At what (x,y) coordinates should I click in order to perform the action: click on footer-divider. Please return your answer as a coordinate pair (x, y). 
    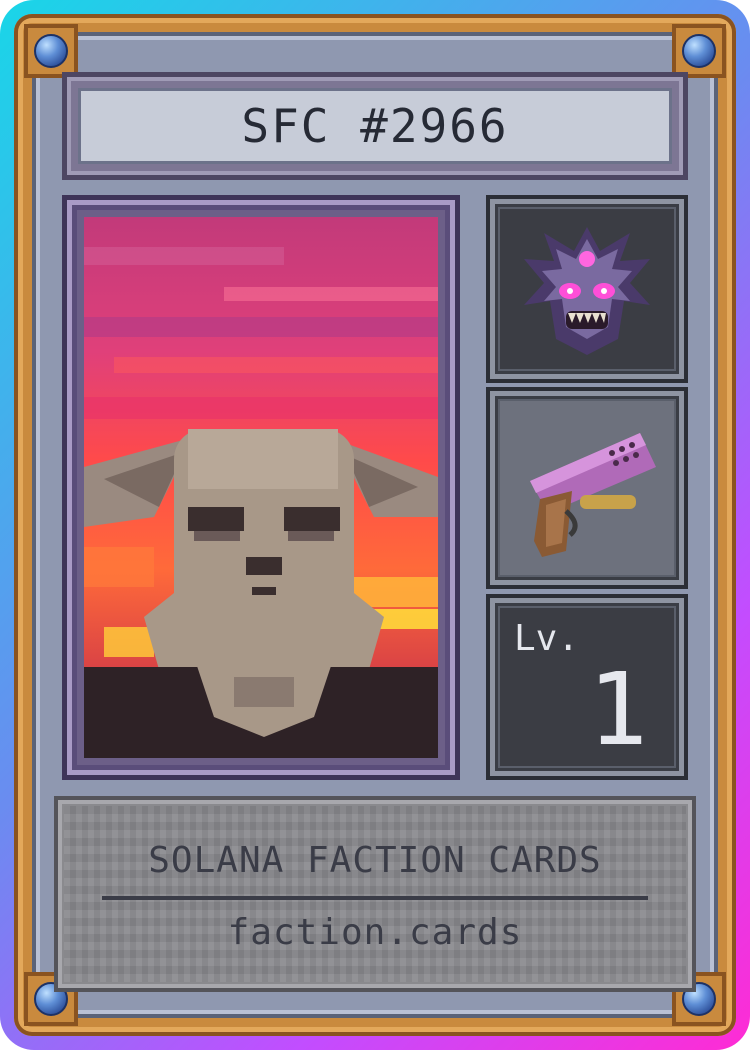
    Looking at the image, I should click on (375, 898).